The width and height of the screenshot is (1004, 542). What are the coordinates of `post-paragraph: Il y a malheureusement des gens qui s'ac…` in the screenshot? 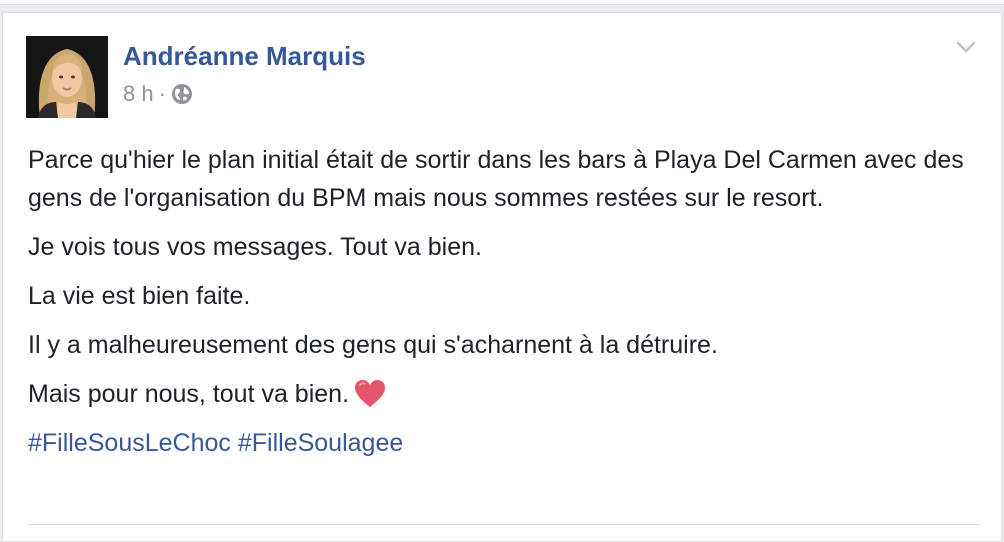 It's located at (373, 345).